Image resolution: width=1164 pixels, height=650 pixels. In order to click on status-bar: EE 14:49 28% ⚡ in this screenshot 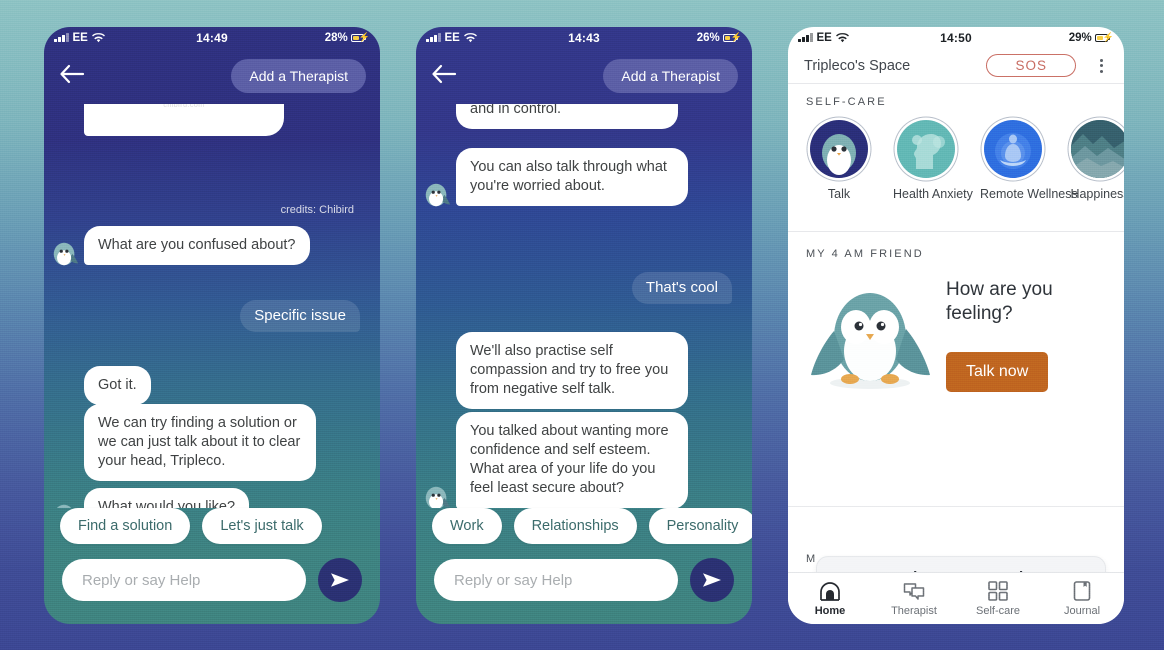, I will do `click(212, 37)`.